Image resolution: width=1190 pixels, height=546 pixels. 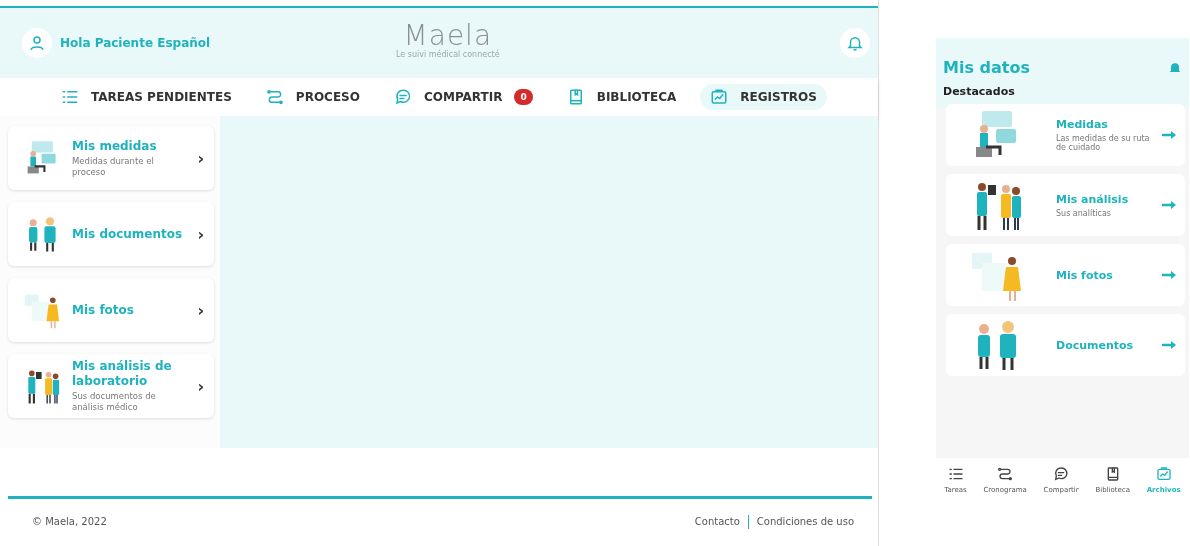 I want to click on record-card: Mis análisis de laboratorio Sus documentos de análisis médico ›, so click(x=111, y=386).